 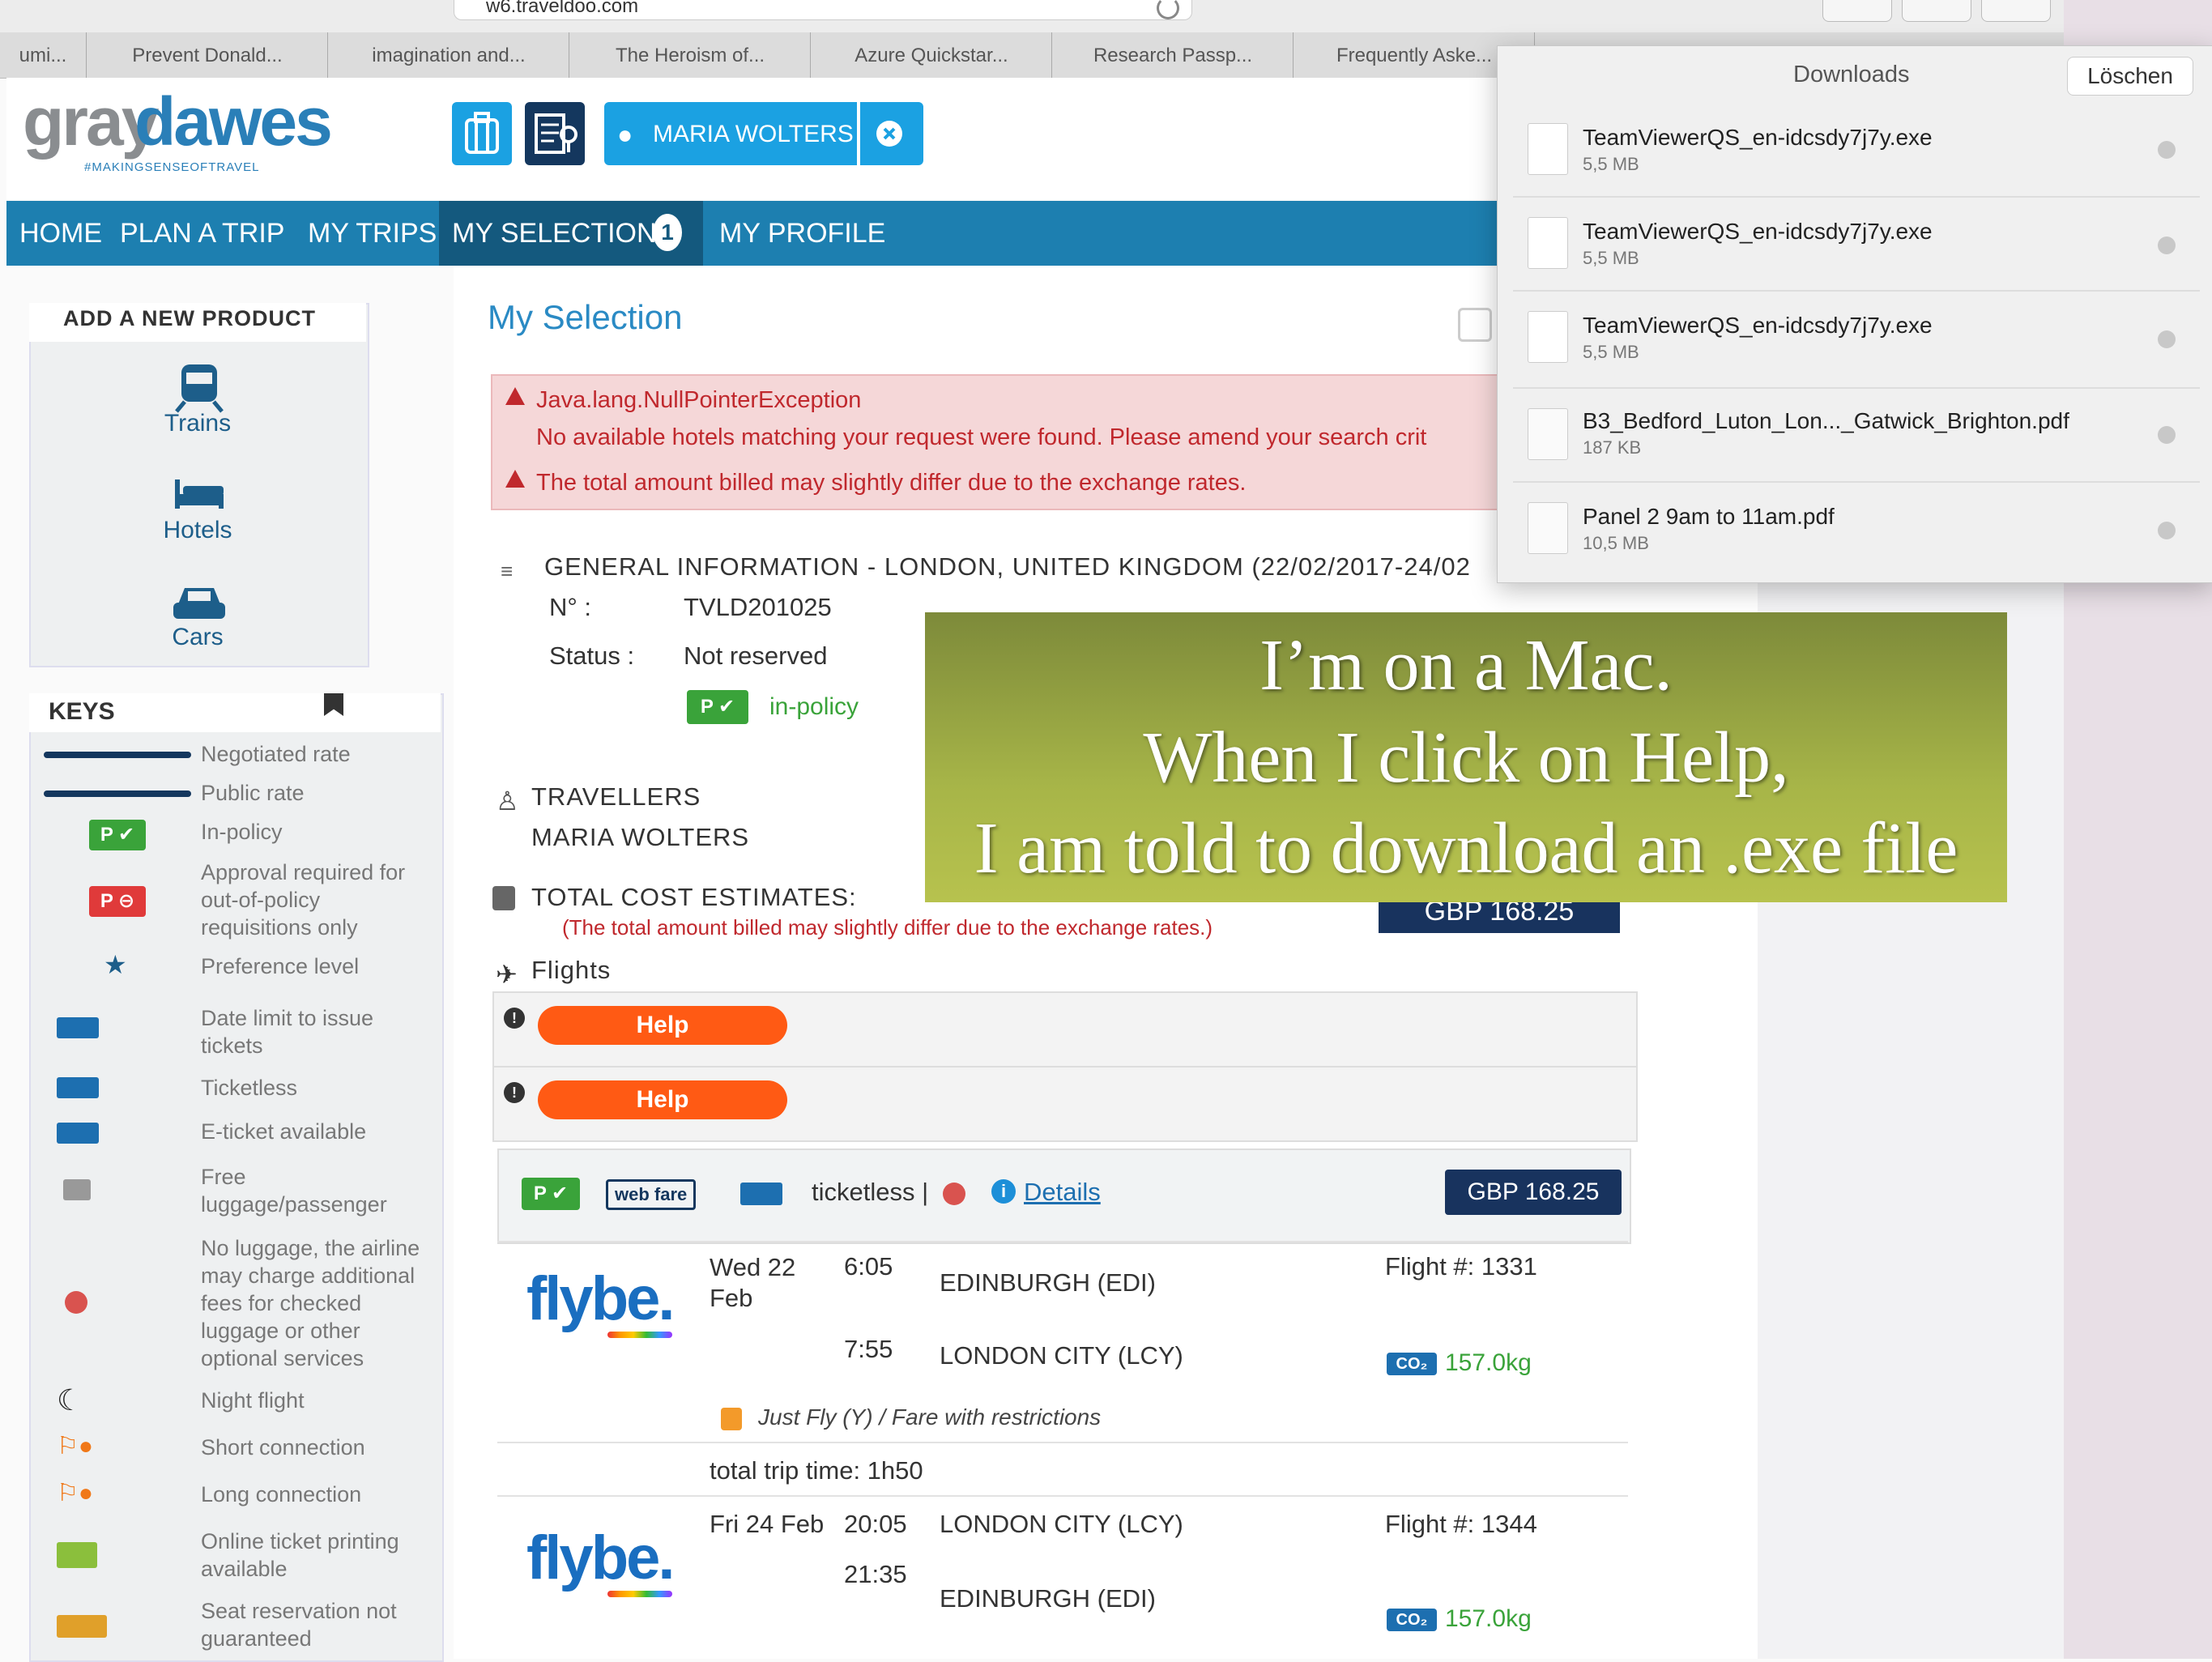 I want to click on public-rate-line, so click(x=117, y=794).